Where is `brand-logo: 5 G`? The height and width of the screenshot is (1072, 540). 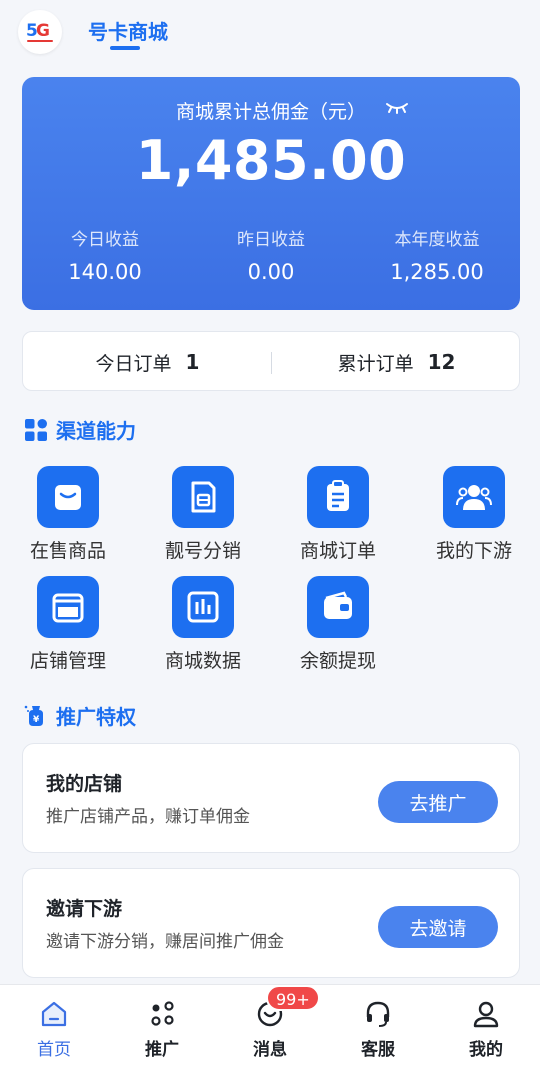
brand-logo: 5 G is located at coordinates (40, 32).